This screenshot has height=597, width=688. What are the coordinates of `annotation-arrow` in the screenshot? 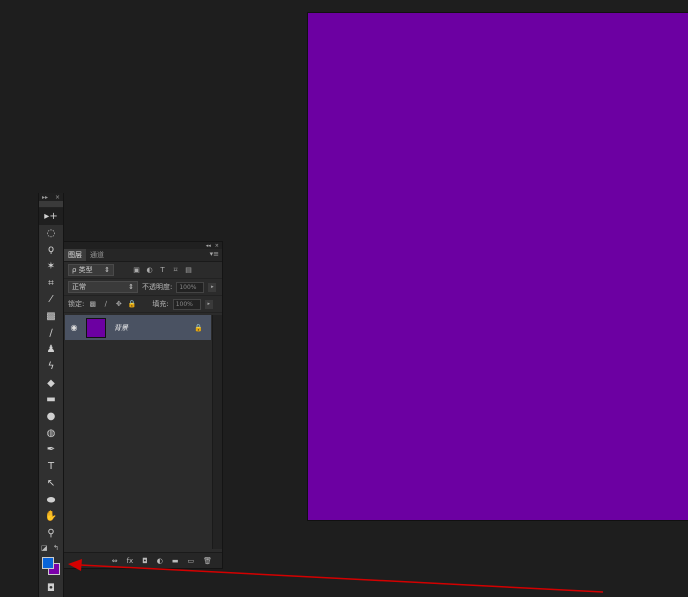 It's located at (336, 576).